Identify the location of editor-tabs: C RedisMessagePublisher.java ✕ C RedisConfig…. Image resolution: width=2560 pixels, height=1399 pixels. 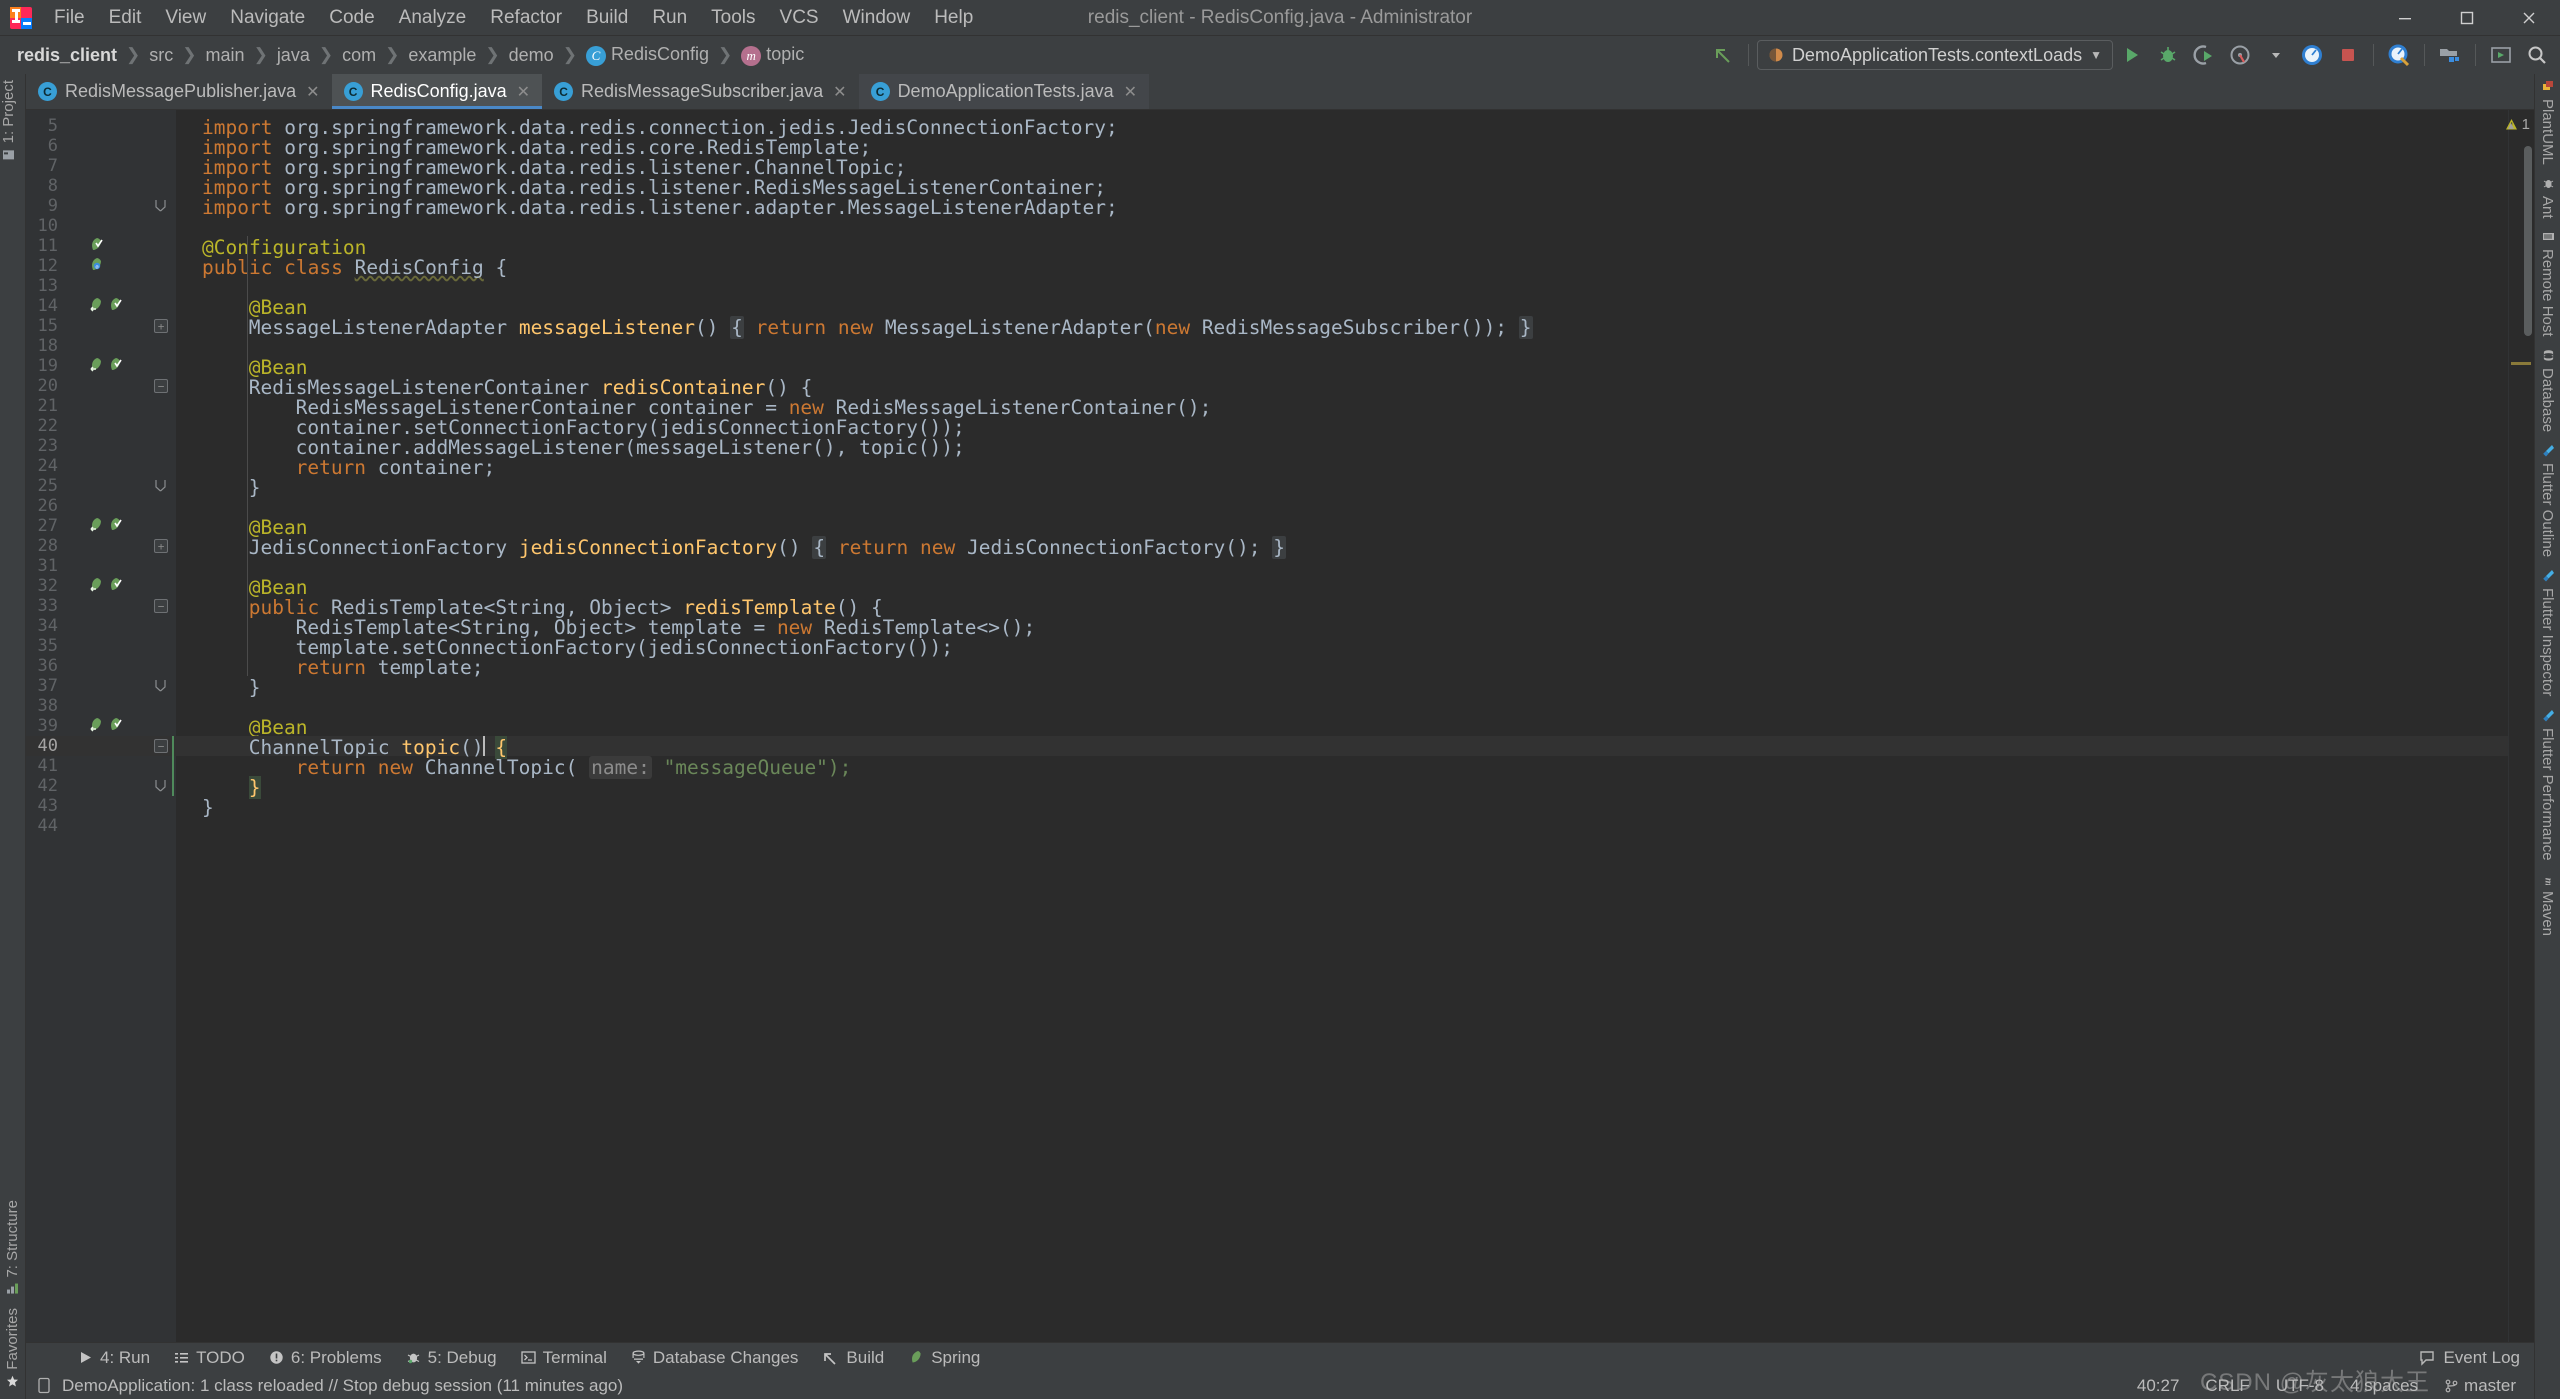
(1280, 92).